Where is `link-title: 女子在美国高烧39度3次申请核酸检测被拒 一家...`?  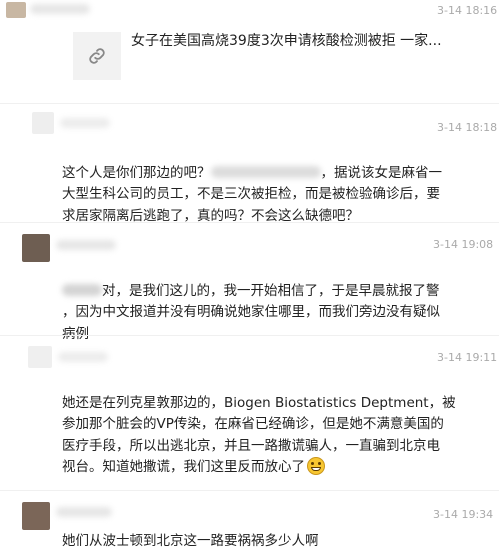
link-title: 女子在美国高烧39度3次申请核酸检测被拒 一家... is located at coordinates (286, 40).